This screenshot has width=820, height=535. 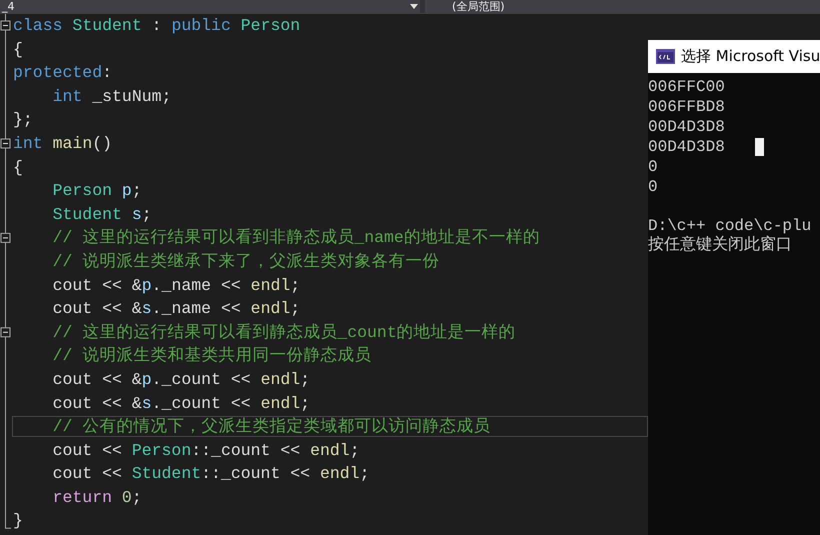 I want to click on code-line: }, so click(x=18, y=521).